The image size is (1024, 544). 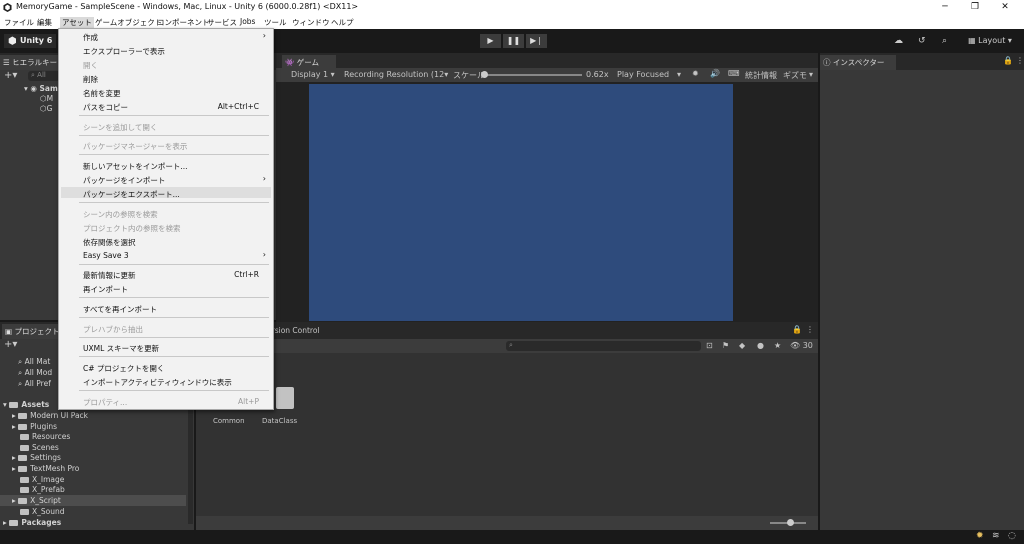 What do you see at coordinates (90, 79) in the screenshot?
I see `menu-item-delete: 削除` at bounding box center [90, 79].